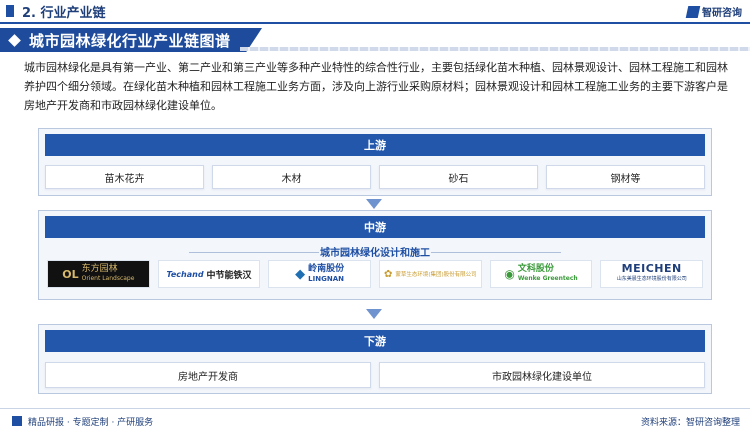  I want to click on downstream-items: 房地产开发商 市政园林绿化建设单位, so click(375, 375).